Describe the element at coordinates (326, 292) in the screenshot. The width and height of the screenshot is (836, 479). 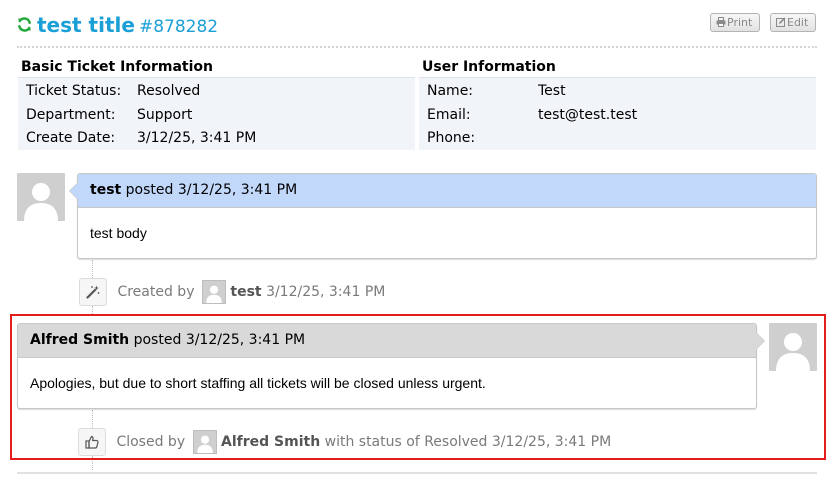
I see `event-timestamp: 3/12/25, 3:41 PM` at that location.